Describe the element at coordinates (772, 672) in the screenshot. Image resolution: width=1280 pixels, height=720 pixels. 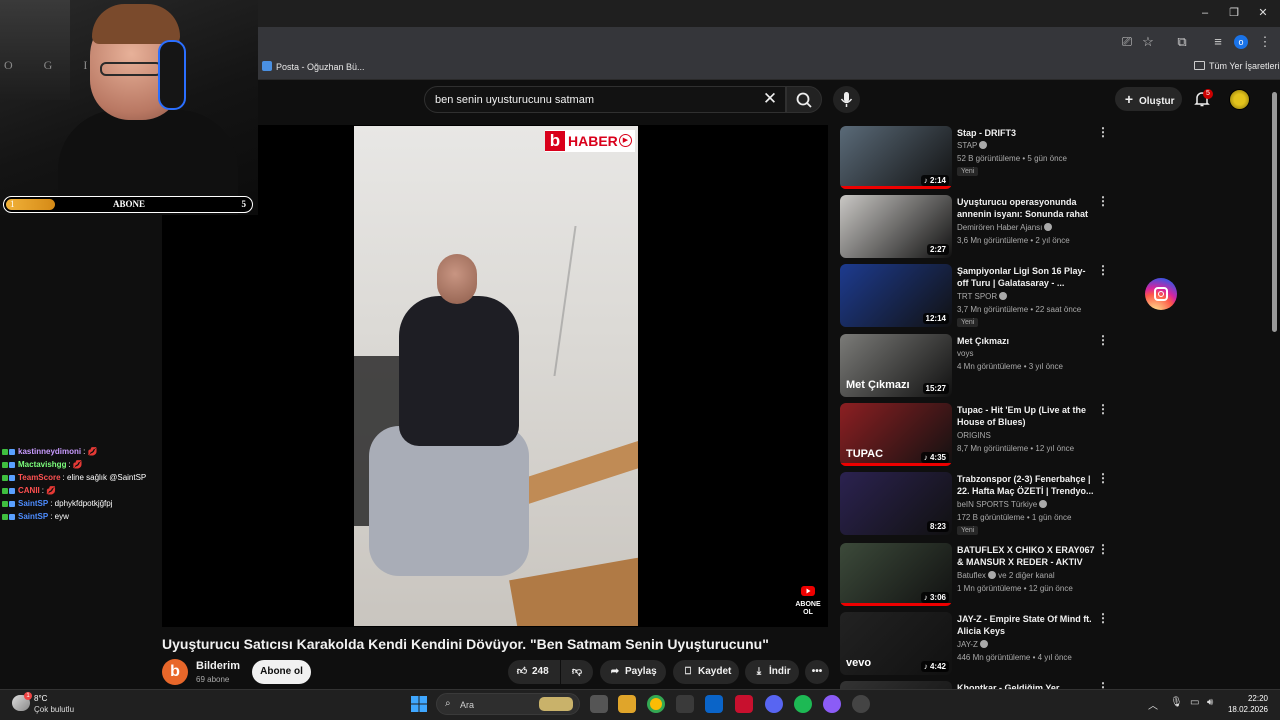
I see `download-button: ⤓ İndir` at that location.